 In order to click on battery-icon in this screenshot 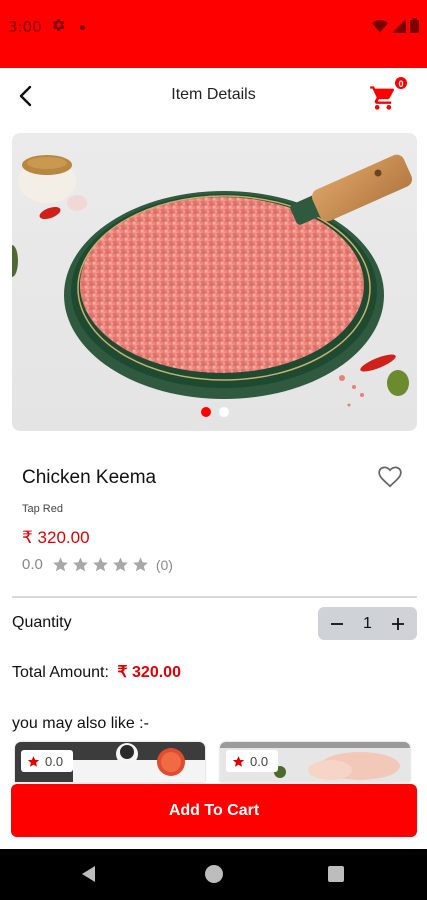, I will do `click(414, 25)`.